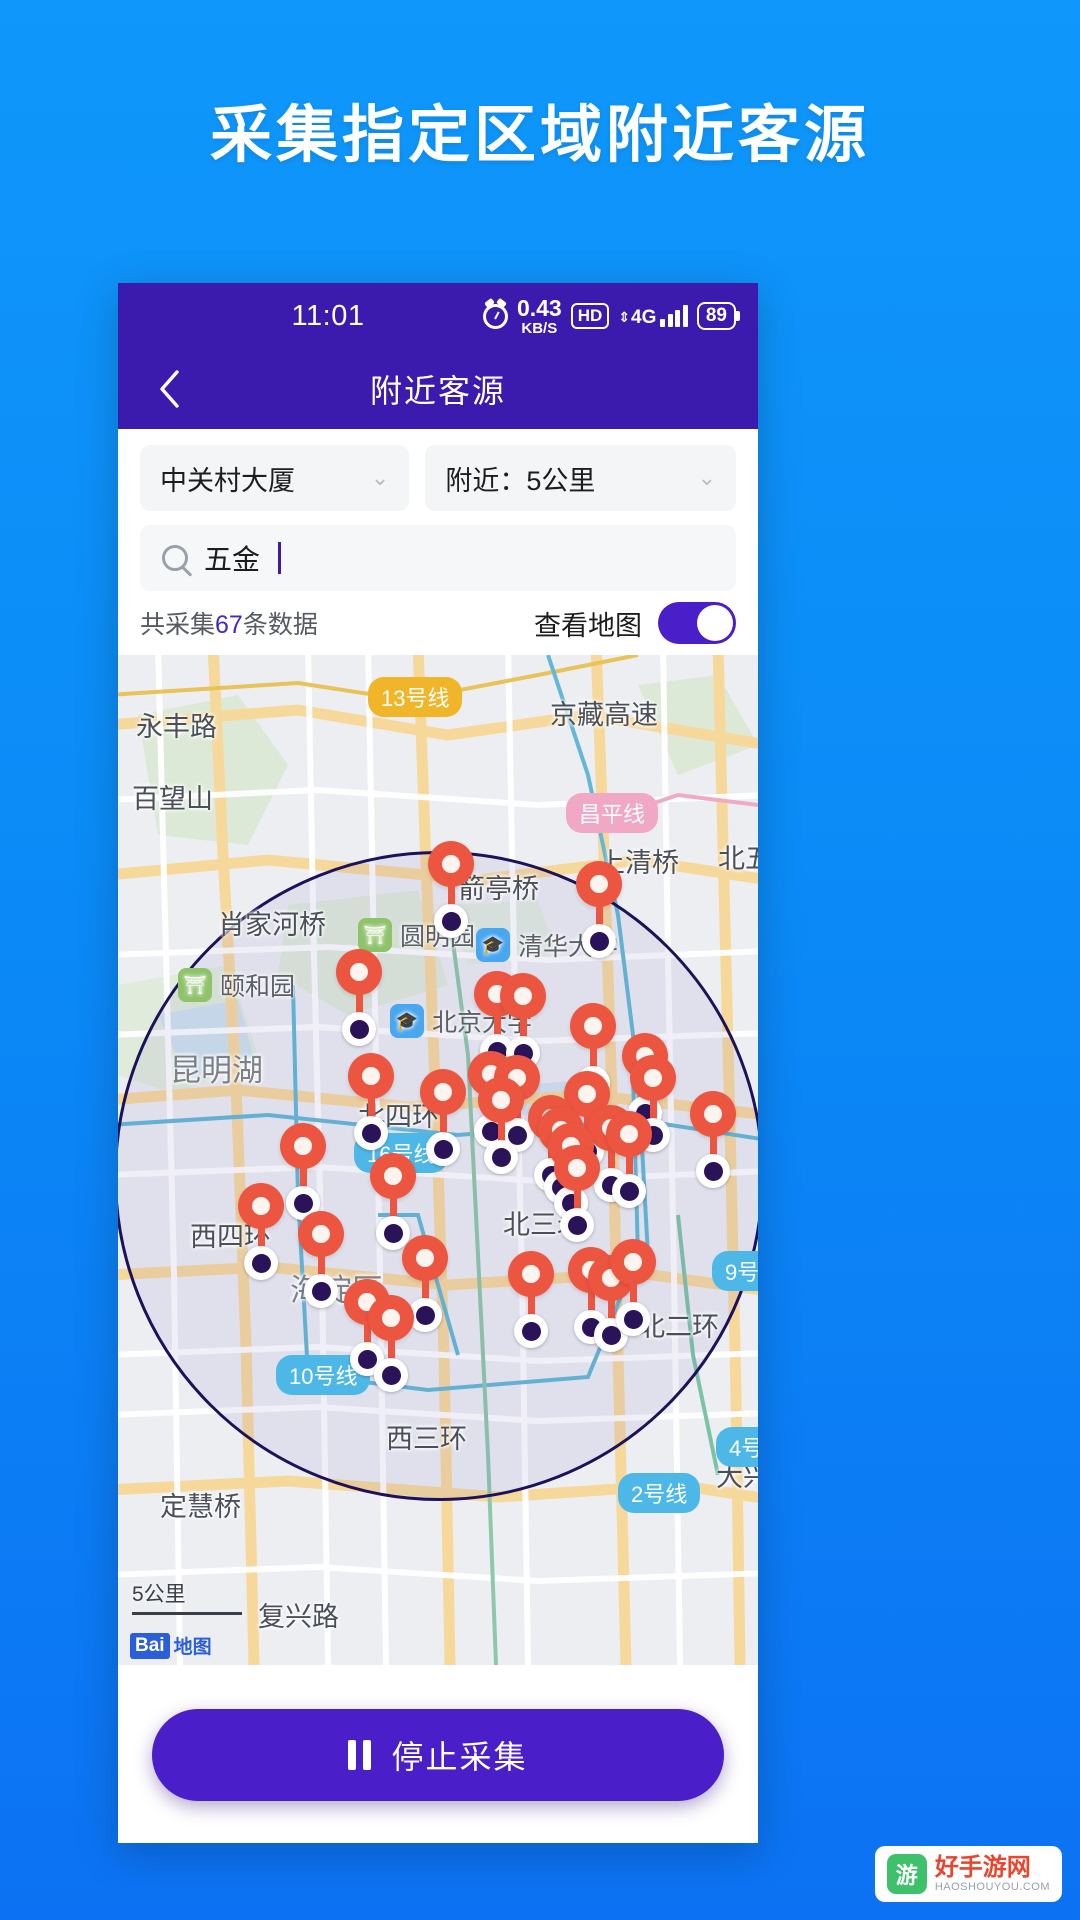  What do you see at coordinates (588, 625) in the screenshot?
I see `map-toggle-label: 查看地图` at bounding box center [588, 625].